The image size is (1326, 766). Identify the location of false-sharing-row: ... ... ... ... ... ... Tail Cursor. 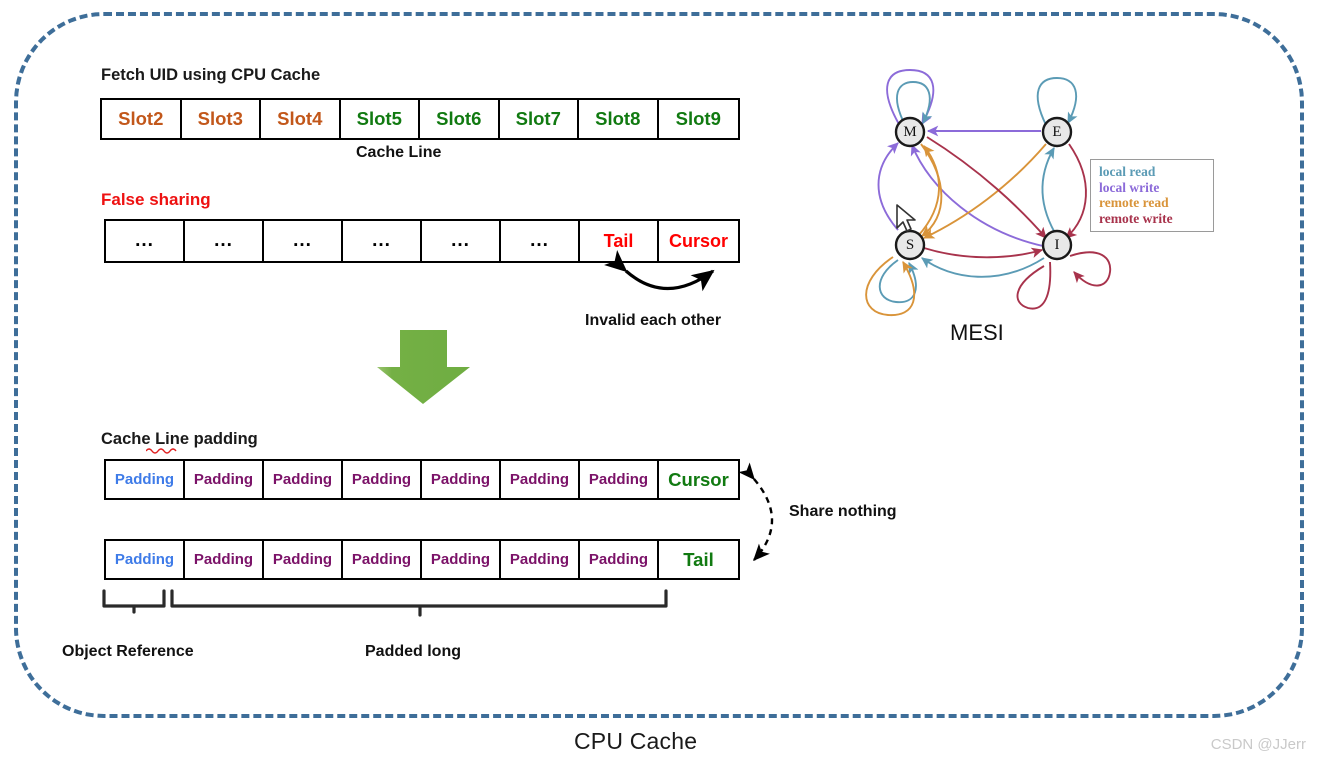
(422, 241).